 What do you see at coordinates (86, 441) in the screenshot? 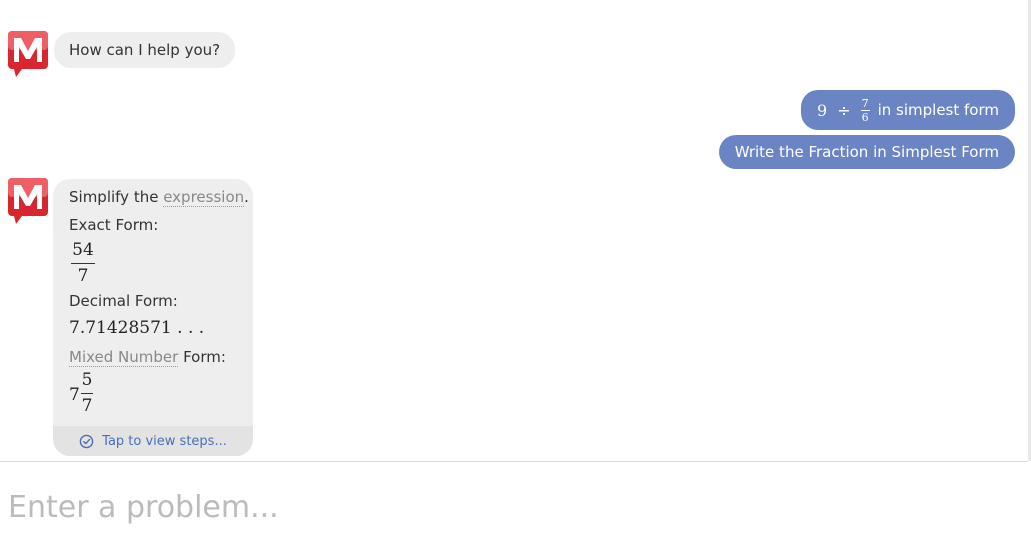
I see `check-circle-icon` at bounding box center [86, 441].